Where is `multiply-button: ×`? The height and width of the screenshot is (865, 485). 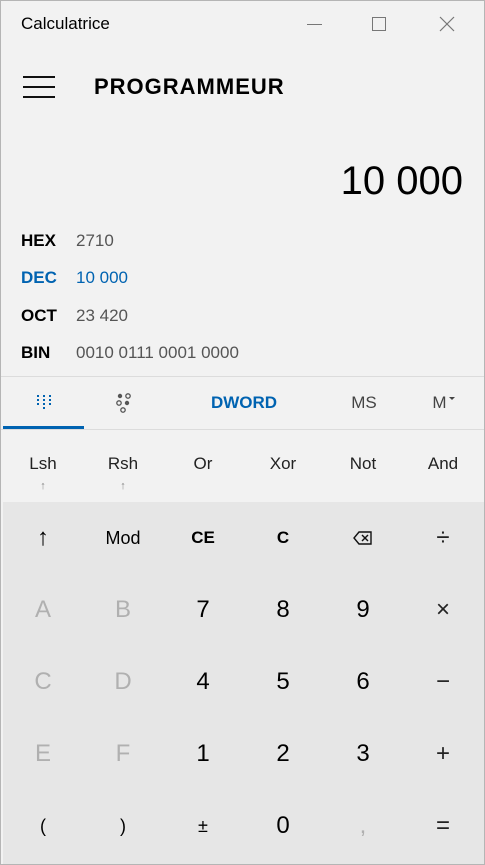
multiply-button: × is located at coordinates (443, 610).